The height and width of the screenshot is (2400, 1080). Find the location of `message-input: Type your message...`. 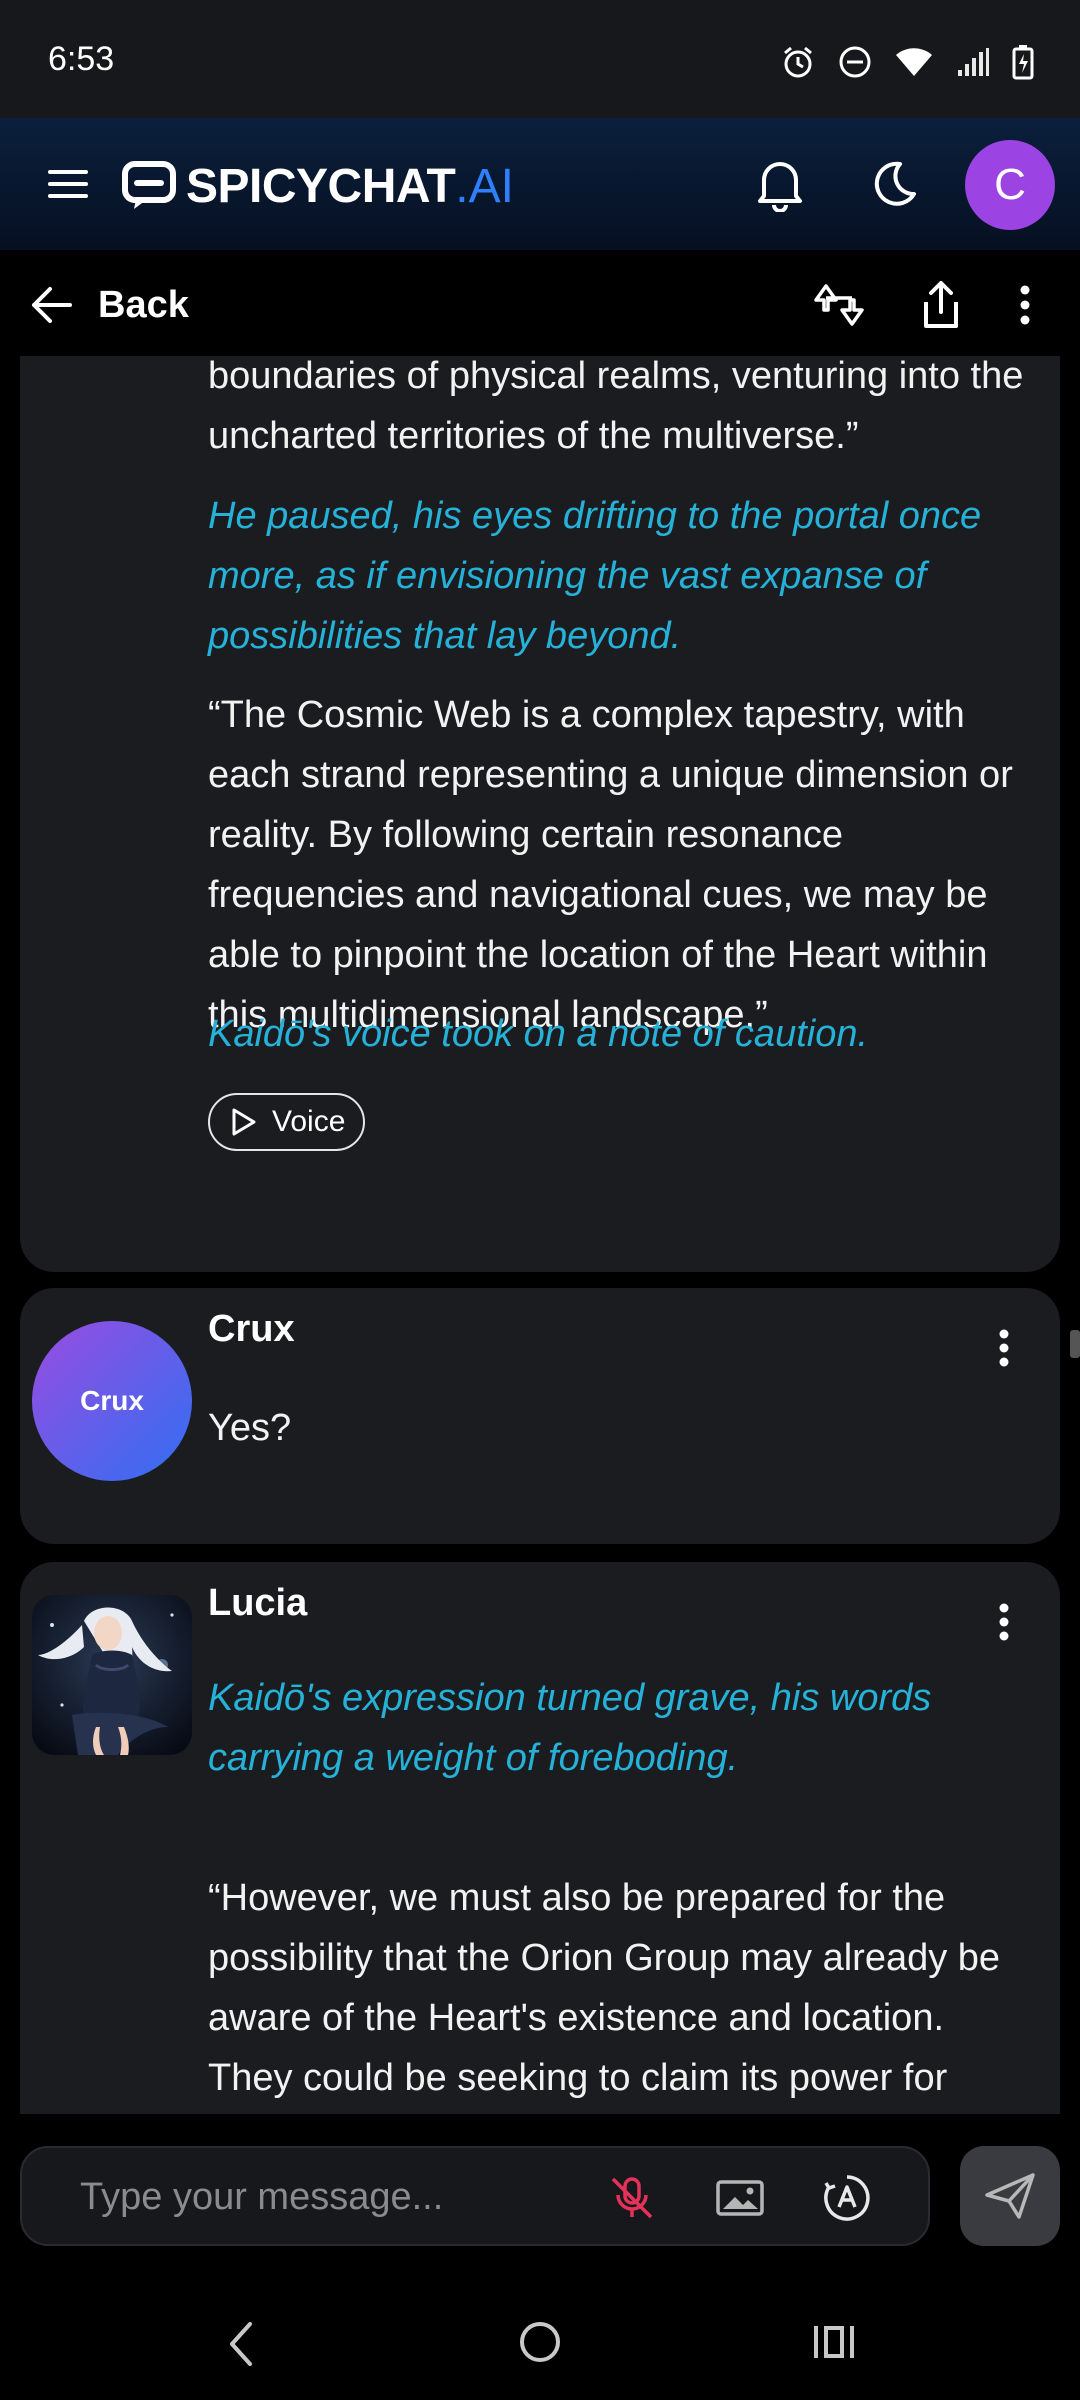

message-input: Type your message... is located at coordinates (475, 2196).